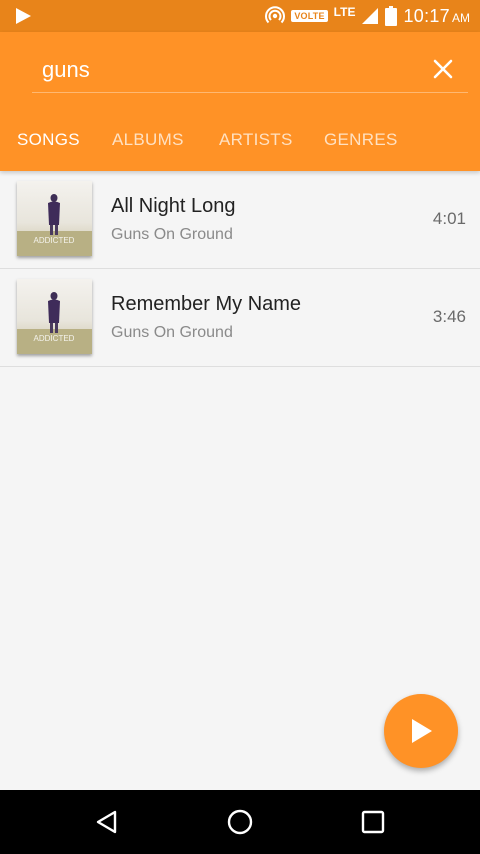  I want to click on home-icon, so click(240, 822).